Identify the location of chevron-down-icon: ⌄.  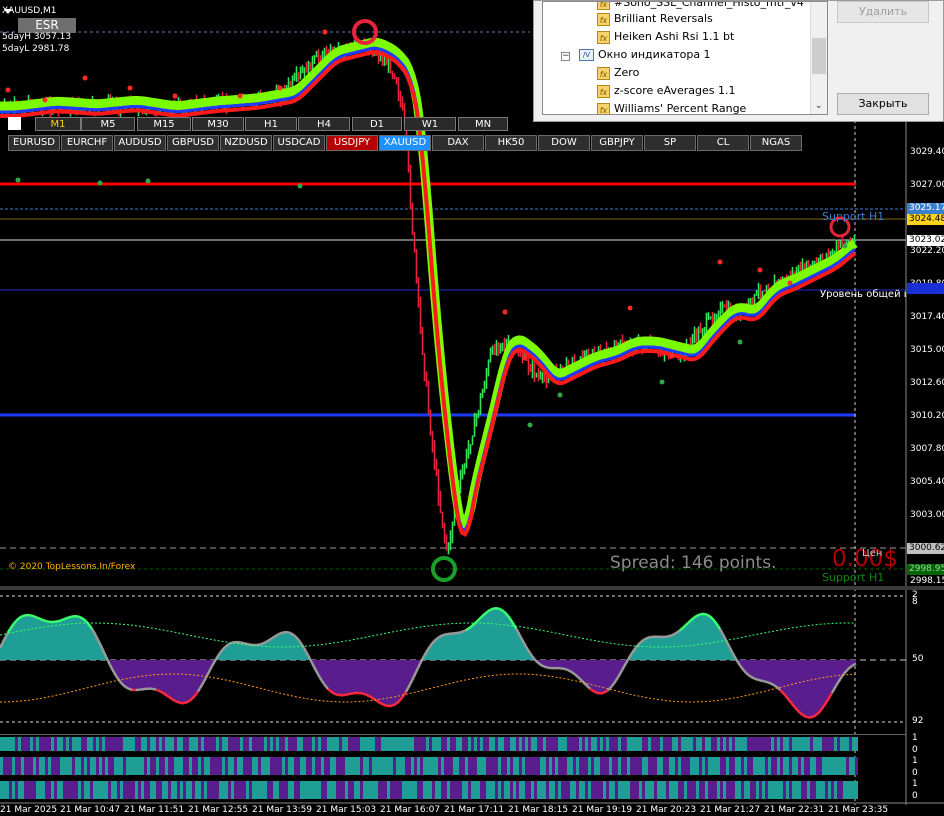
(819, 106).